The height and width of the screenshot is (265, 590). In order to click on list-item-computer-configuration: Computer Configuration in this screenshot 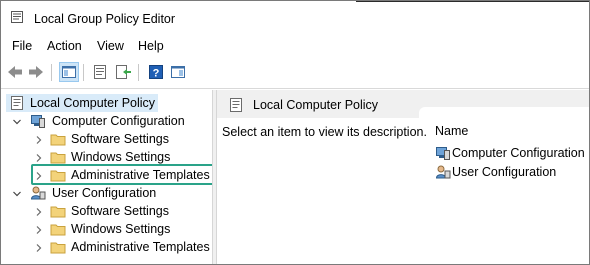, I will do `click(510, 153)`.